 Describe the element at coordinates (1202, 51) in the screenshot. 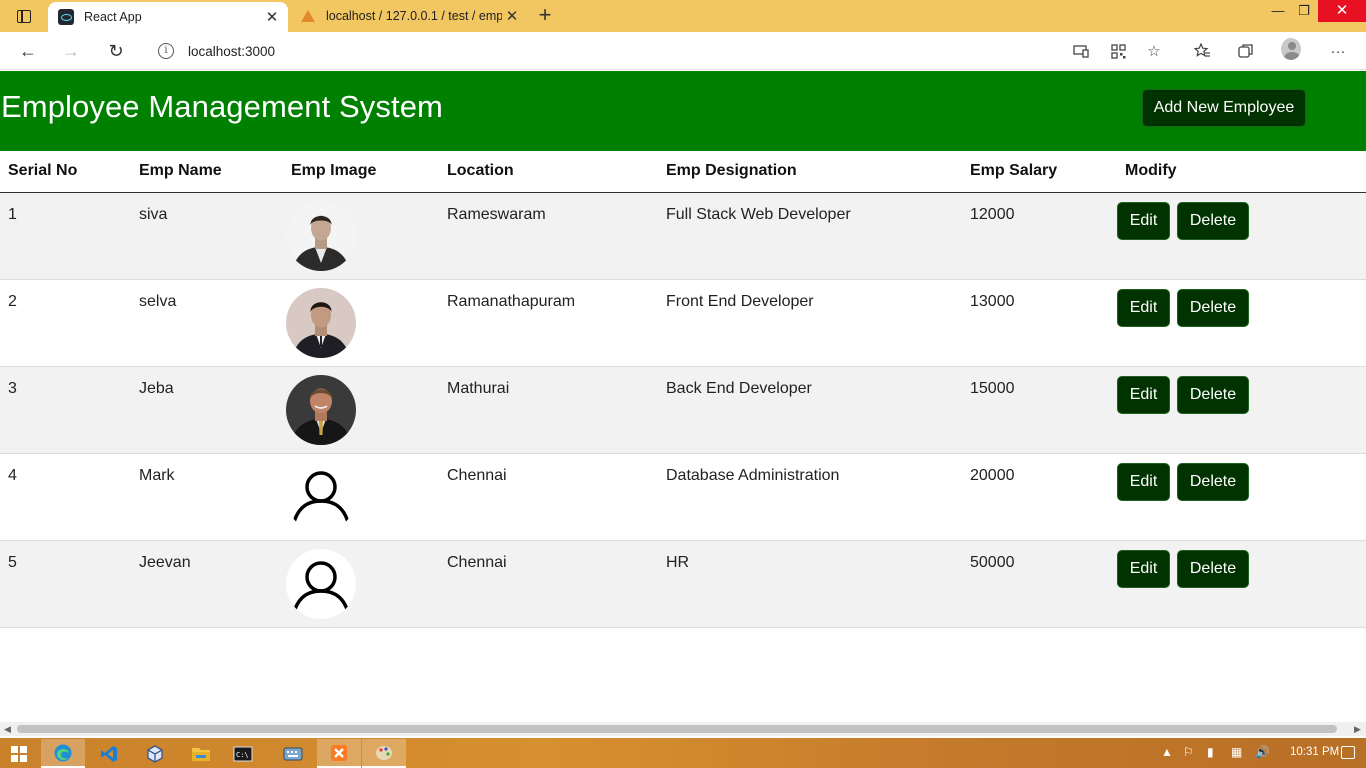

I see `favorites-icon` at that location.